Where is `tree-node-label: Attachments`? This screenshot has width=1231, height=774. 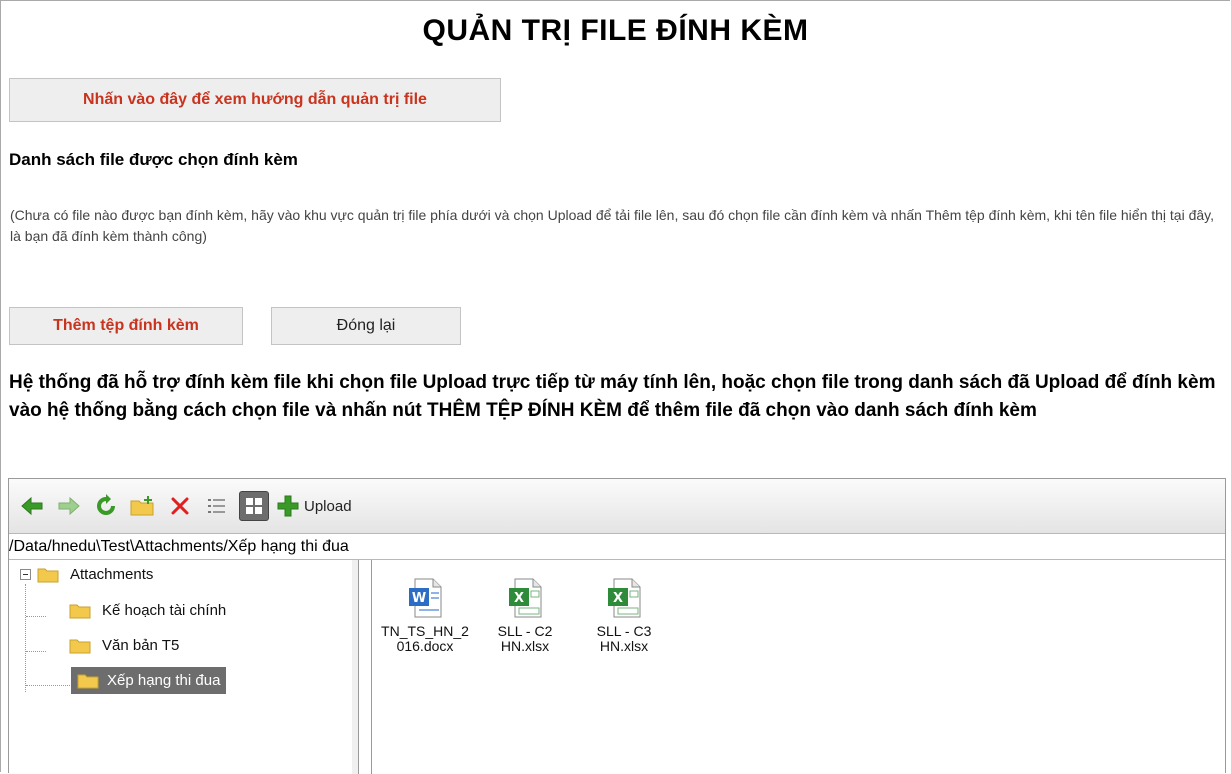 tree-node-label: Attachments is located at coordinates (112, 574).